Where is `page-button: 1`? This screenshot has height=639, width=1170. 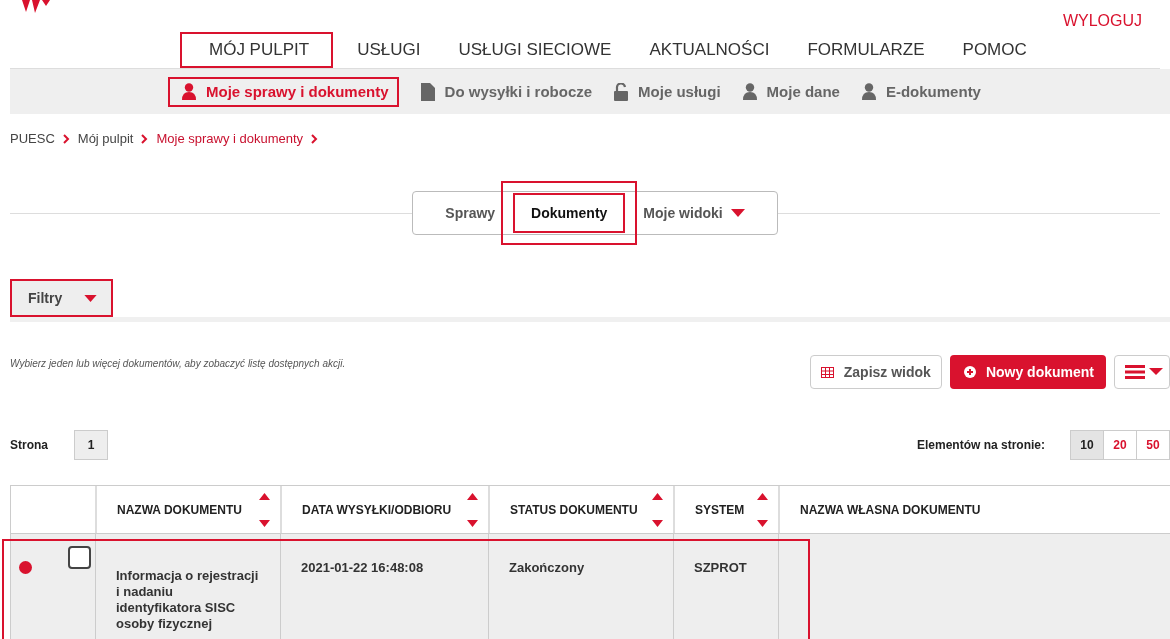 page-button: 1 is located at coordinates (91, 445).